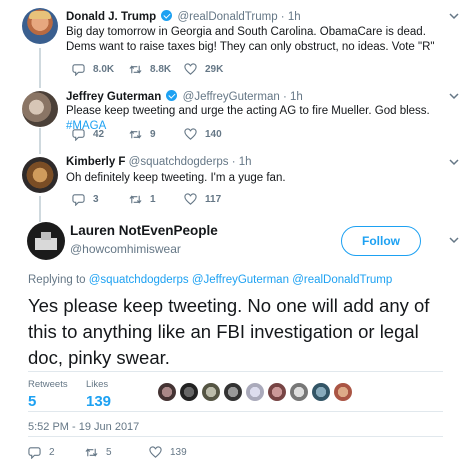 The width and height of the screenshot is (472, 468). Describe the element at coordinates (342, 280) in the screenshot. I see `mention-link: @realDonaldTrump` at that location.